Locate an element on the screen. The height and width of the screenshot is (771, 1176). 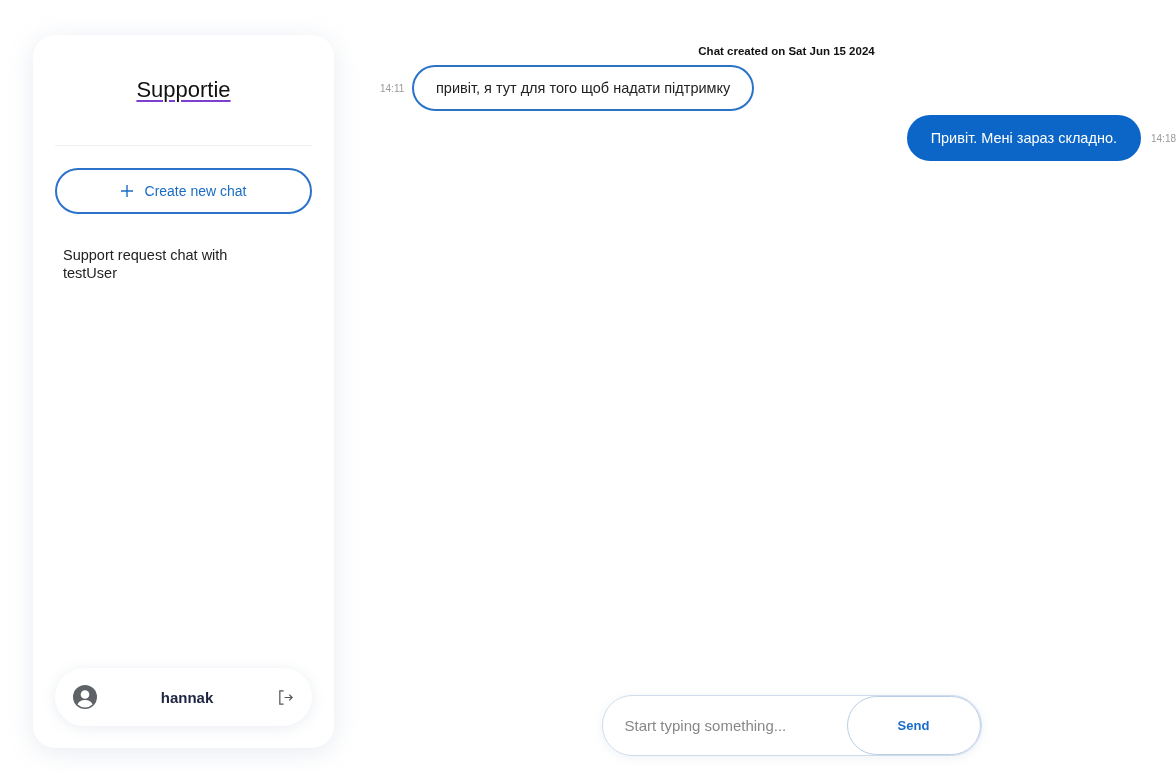
create-chat-button: Create new chat is located at coordinates (183, 191).